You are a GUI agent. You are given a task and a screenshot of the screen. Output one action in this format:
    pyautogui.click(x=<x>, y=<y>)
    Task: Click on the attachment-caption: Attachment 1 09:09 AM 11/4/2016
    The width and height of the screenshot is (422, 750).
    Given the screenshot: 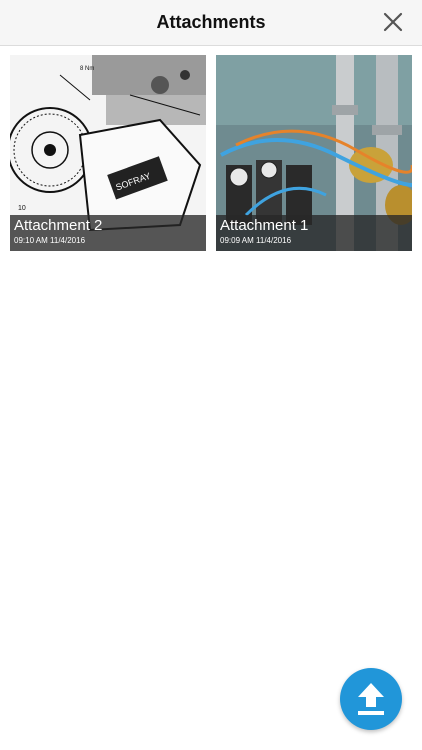 What is the action you would take?
    pyautogui.click(x=314, y=233)
    